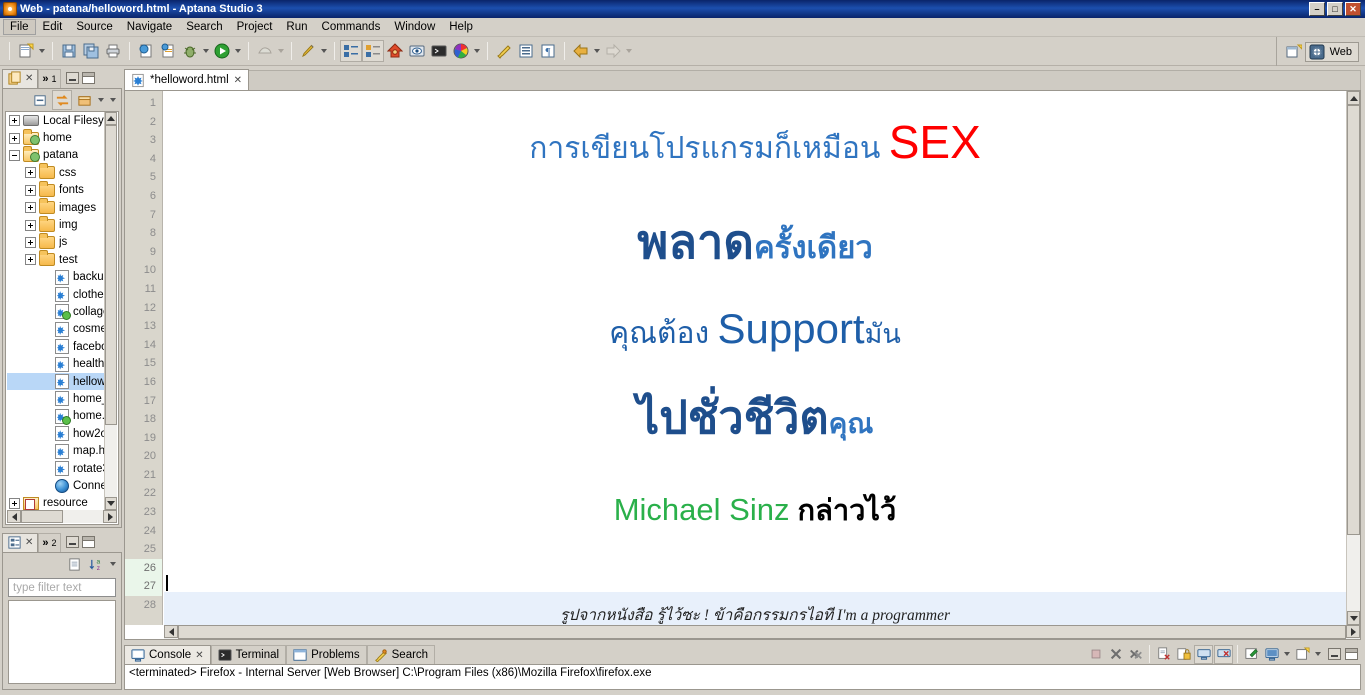 This screenshot has width=1365, height=695. Describe the element at coordinates (1353, 618) in the screenshot. I see `editor-scroll-down-button` at that location.